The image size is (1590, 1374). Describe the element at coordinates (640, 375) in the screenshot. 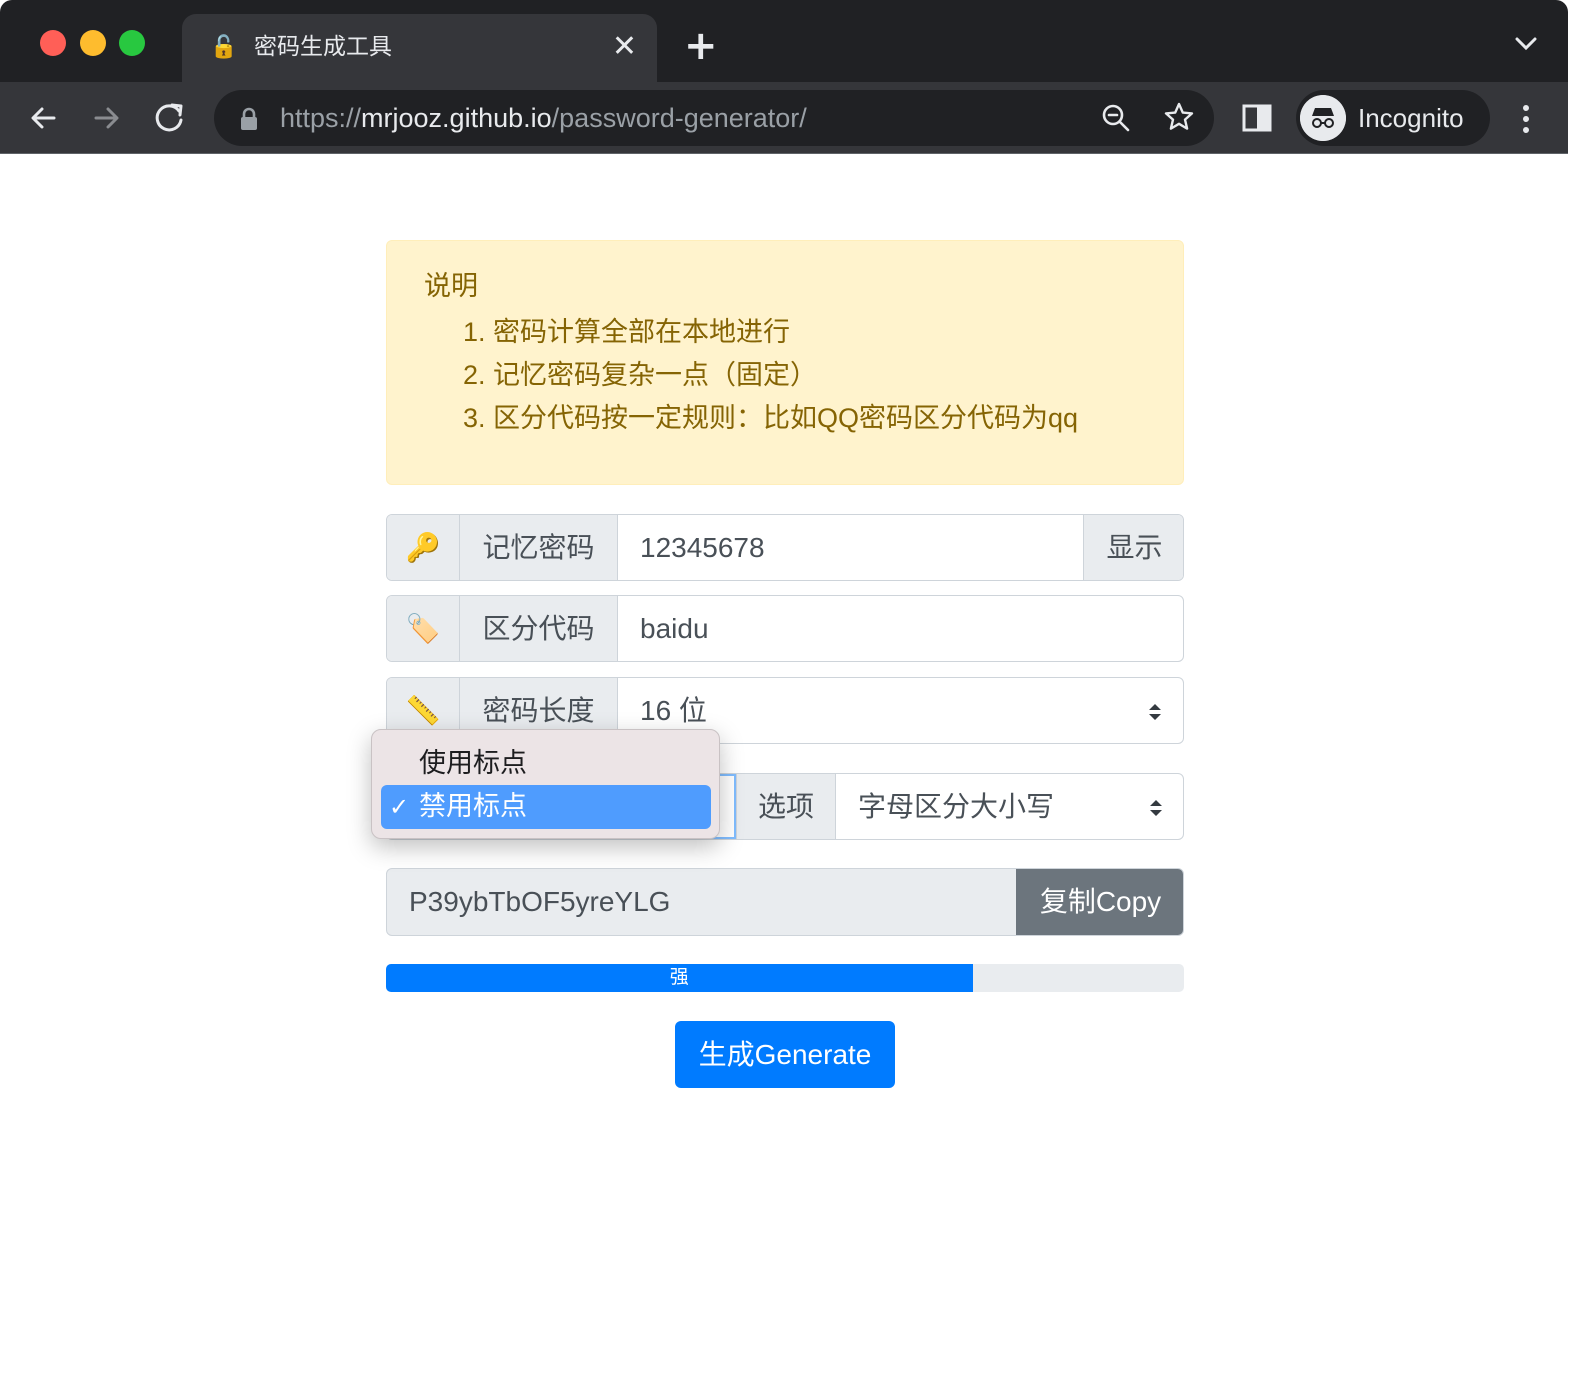

I see `notice-item: 2. 记忆密码复杂一点（固定）` at that location.